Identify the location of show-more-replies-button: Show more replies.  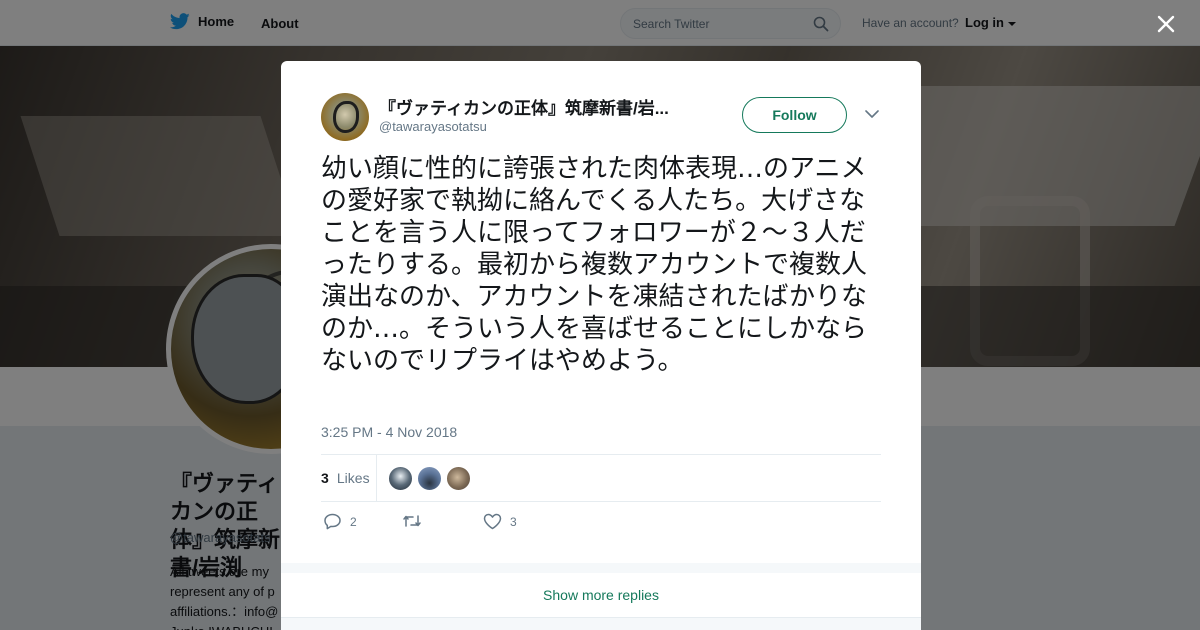
(601, 595).